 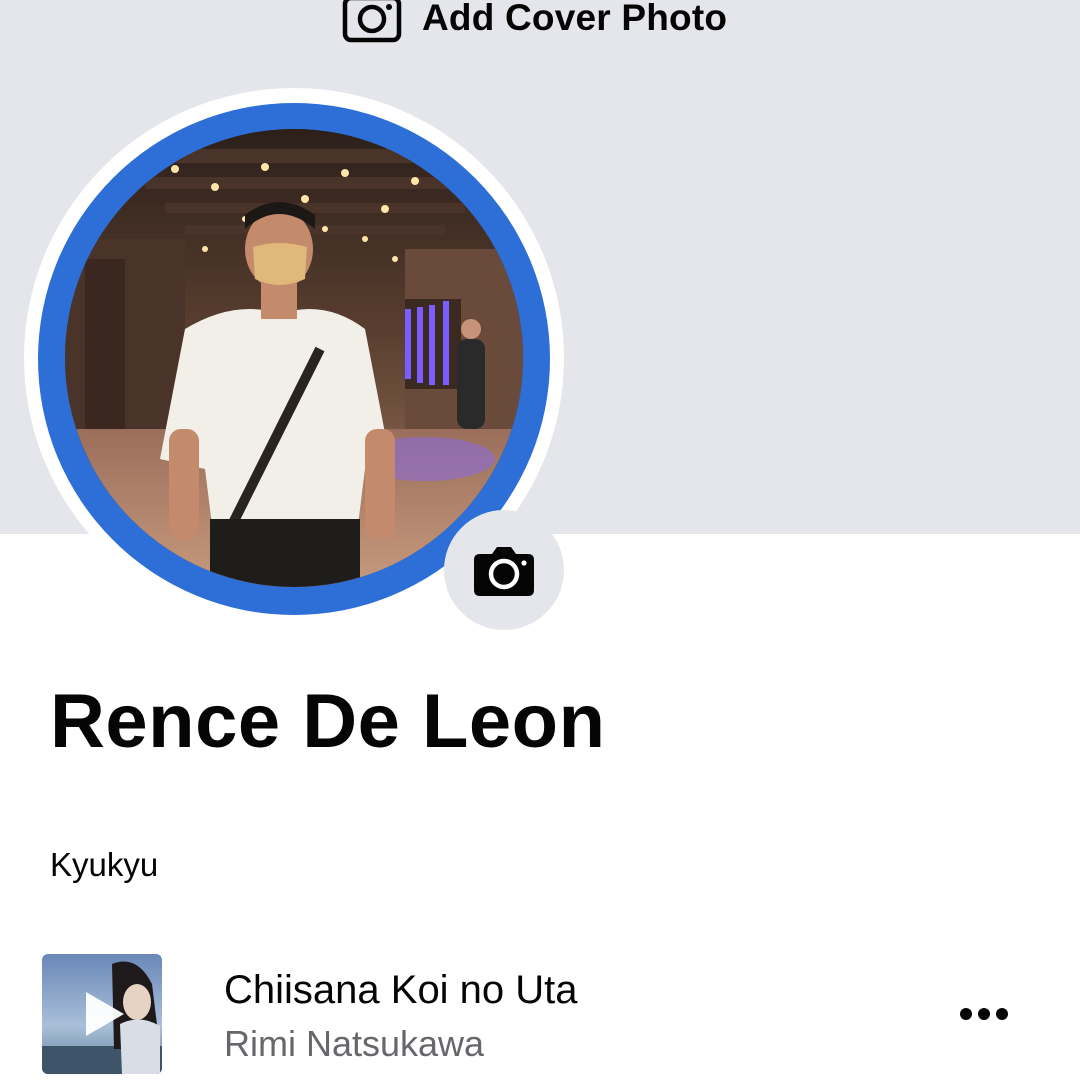 What do you see at coordinates (354, 1043) in the screenshot?
I see `song-artist: Rimi Natsukawa` at bounding box center [354, 1043].